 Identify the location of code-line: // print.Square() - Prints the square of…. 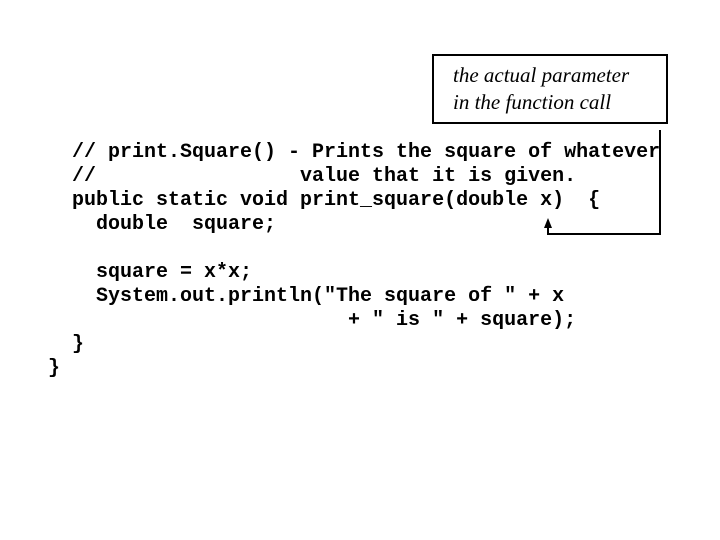
(354, 152).